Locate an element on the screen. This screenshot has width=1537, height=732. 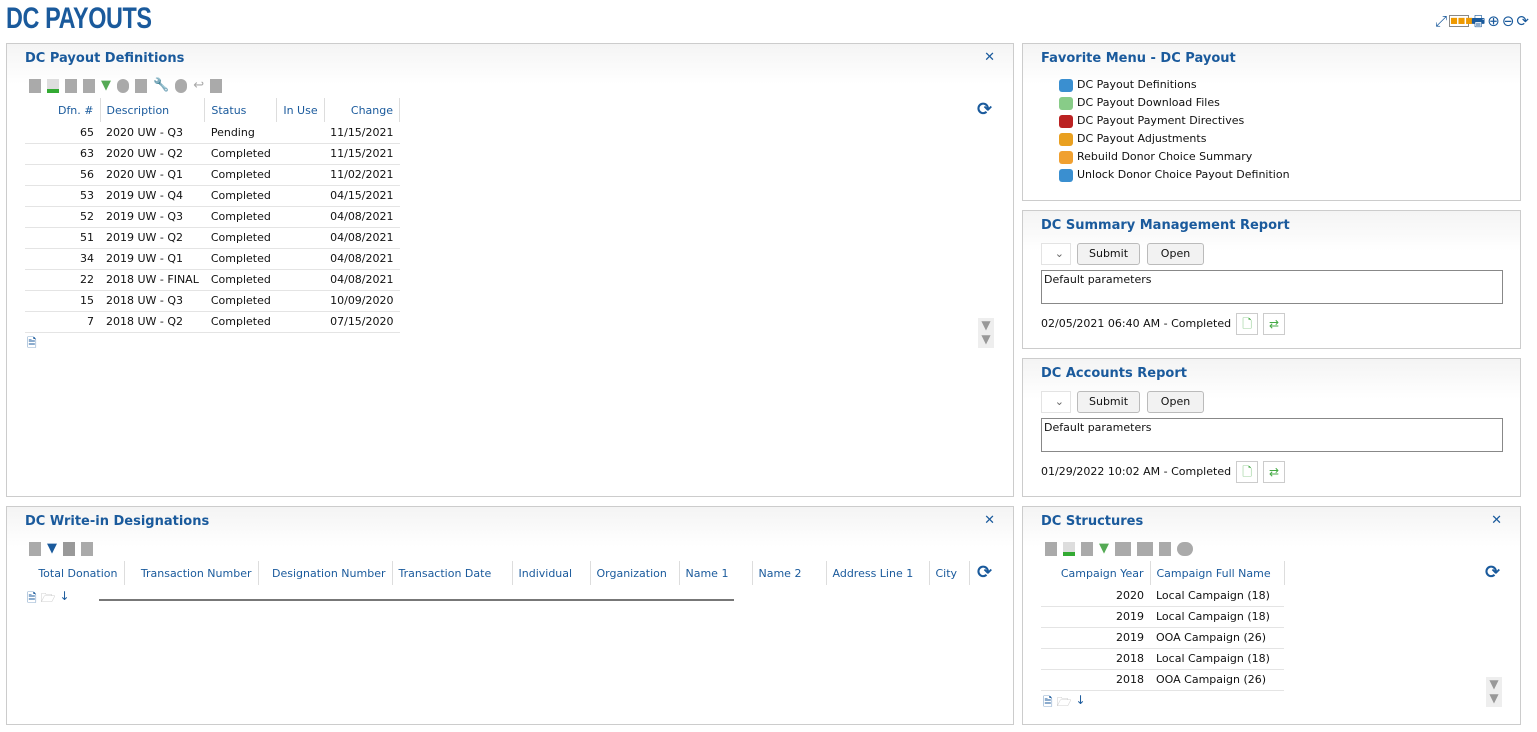
table-row: 2020 Local Campaign (18) is located at coordinates (1162, 596).